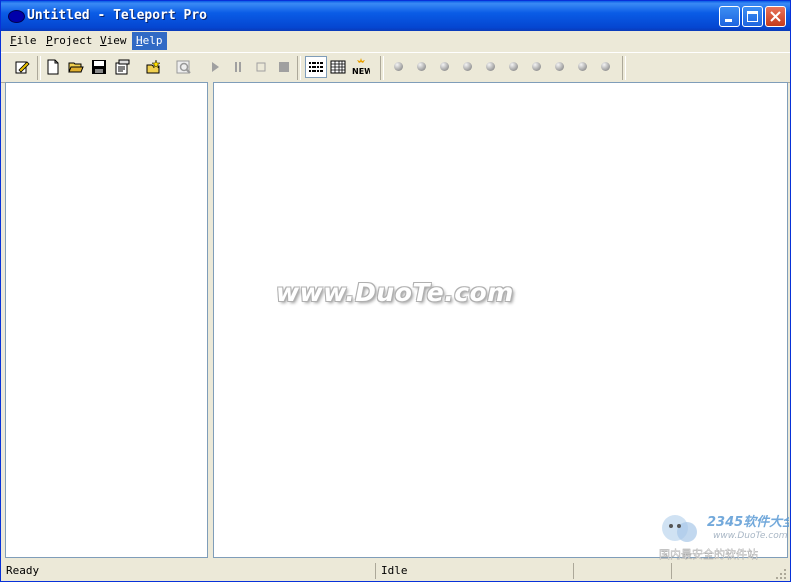 Image resolution: width=791 pixels, height=584 pixels. I want to click on new-items-label: NEW, so click(361, 71).